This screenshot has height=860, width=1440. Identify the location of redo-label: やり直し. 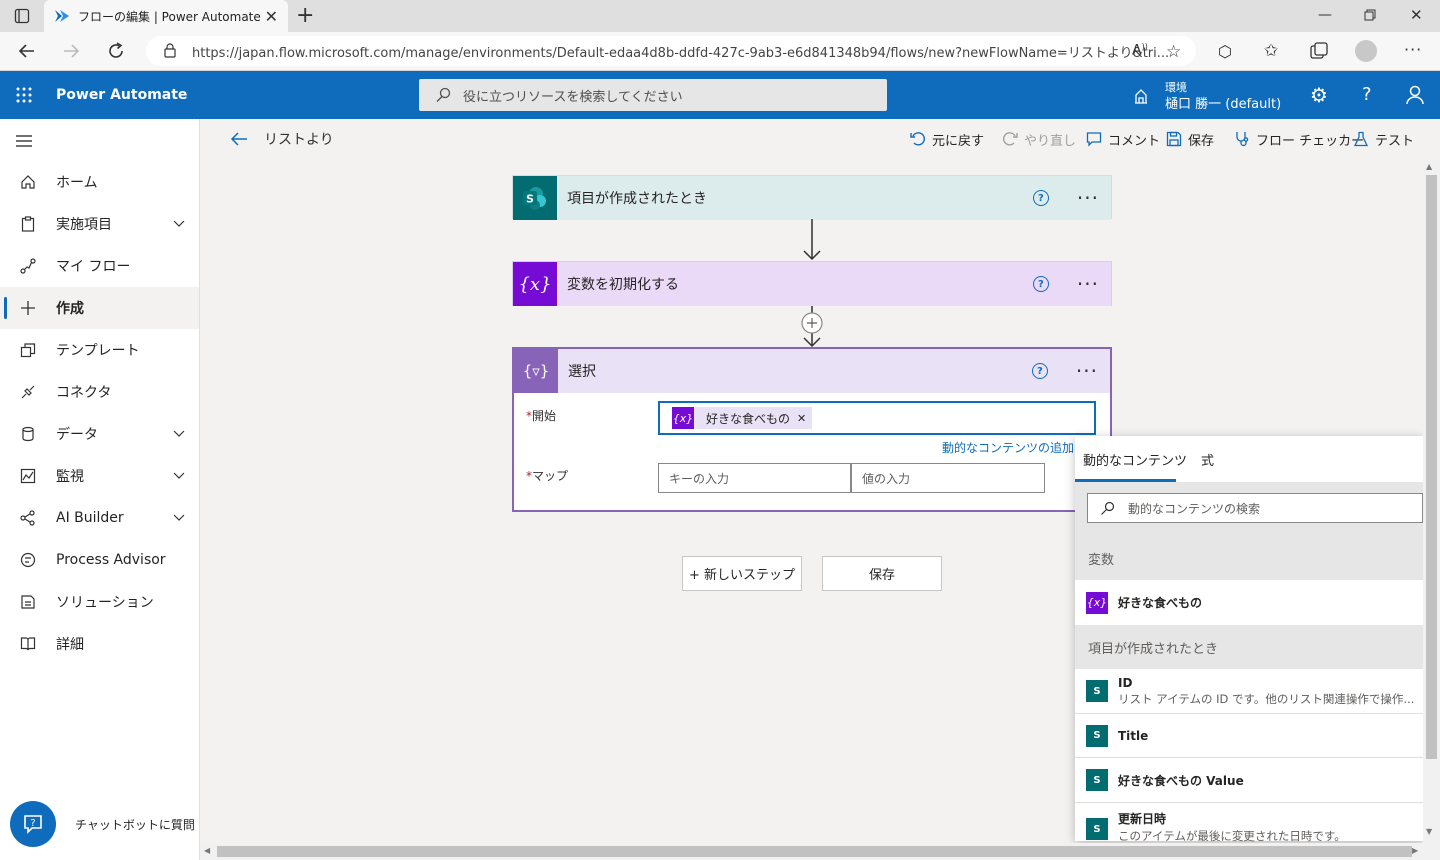
(1050, 141).